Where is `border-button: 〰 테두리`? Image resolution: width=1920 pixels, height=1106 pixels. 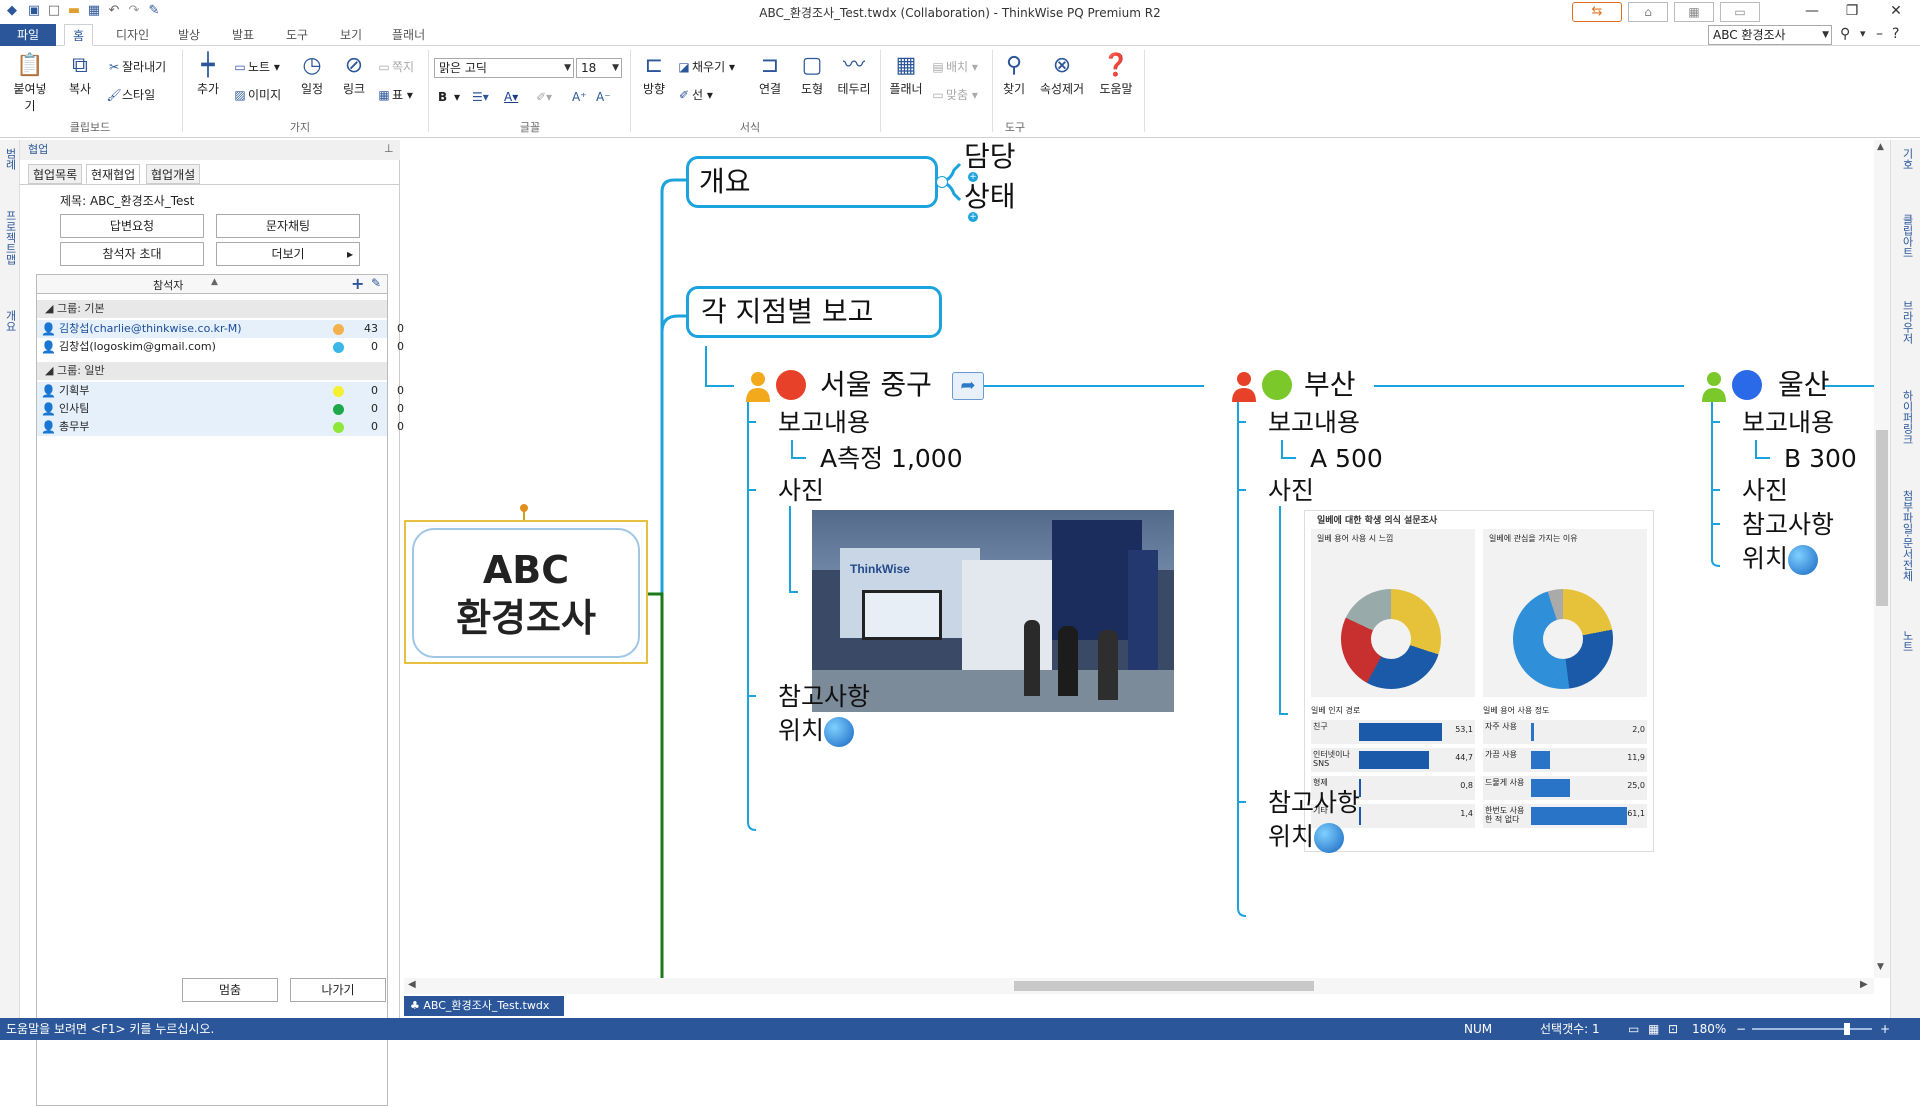 border-button: 〰 테두리 is located at coordinates (854, 74).